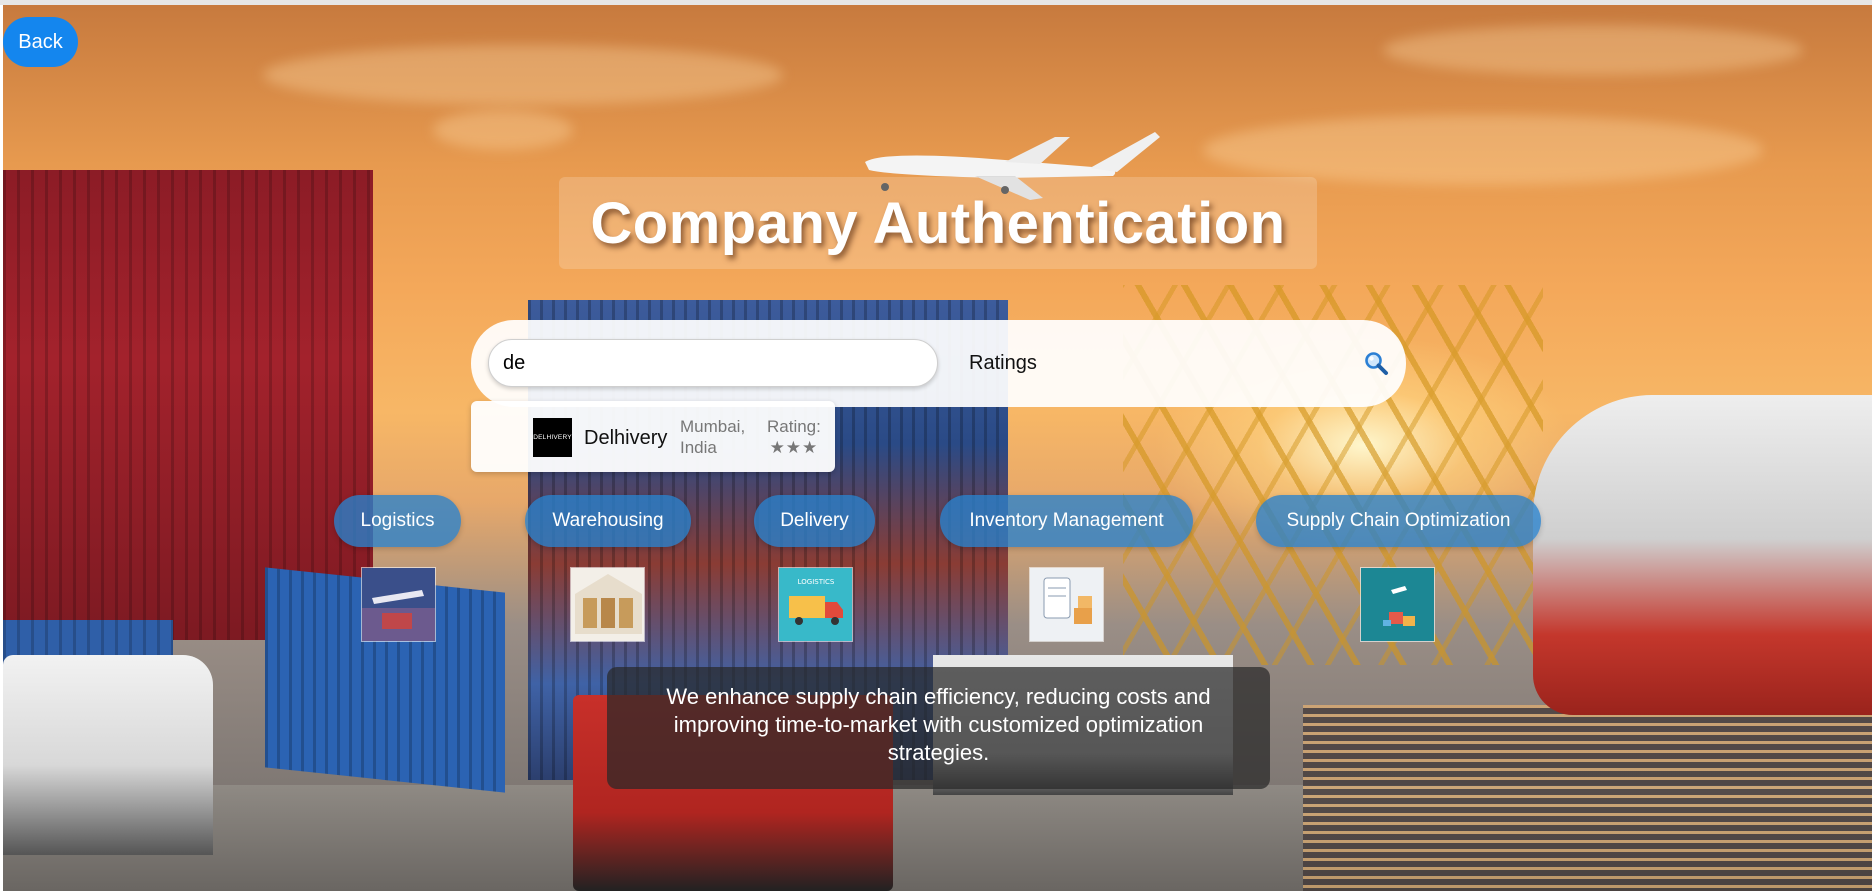  Describe the element at coordinates (1376, 363) in the screenshot. I see `search-icon` at that location.